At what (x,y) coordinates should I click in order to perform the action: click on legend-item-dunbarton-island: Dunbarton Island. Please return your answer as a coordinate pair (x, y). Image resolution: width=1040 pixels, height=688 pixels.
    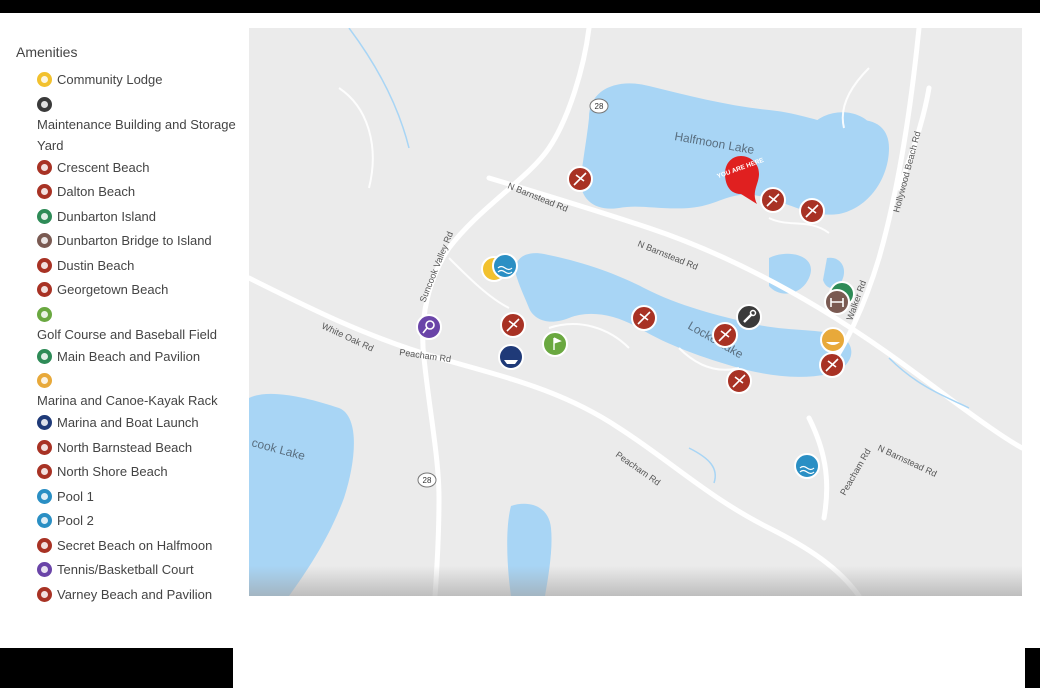
    Looking at the image, I should click on (140, 217).